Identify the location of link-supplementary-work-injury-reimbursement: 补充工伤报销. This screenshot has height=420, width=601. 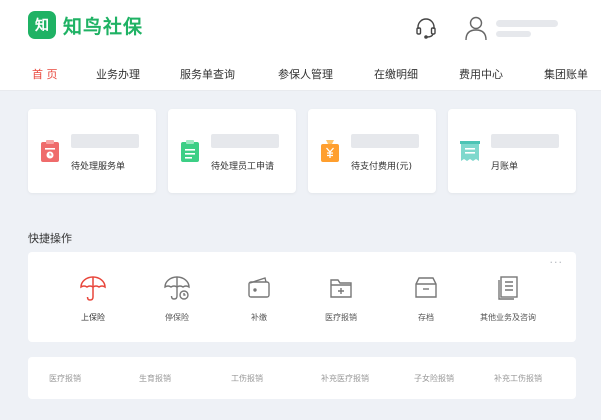
(518, 378).